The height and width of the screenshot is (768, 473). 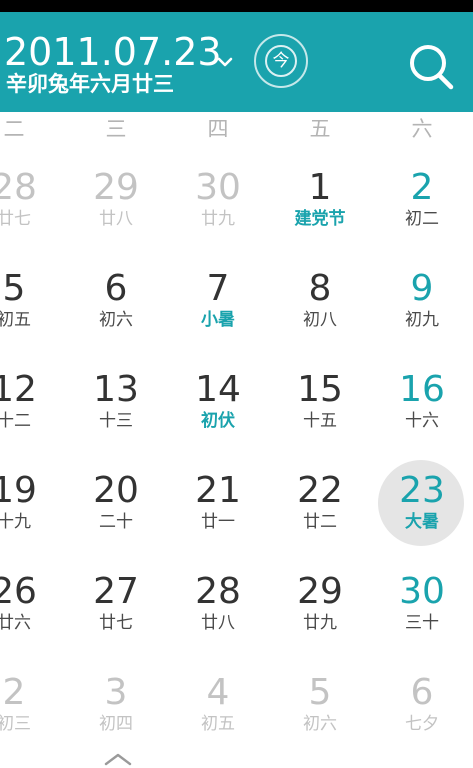 I want to click on day-number: 1, so click(x=320, y=187).